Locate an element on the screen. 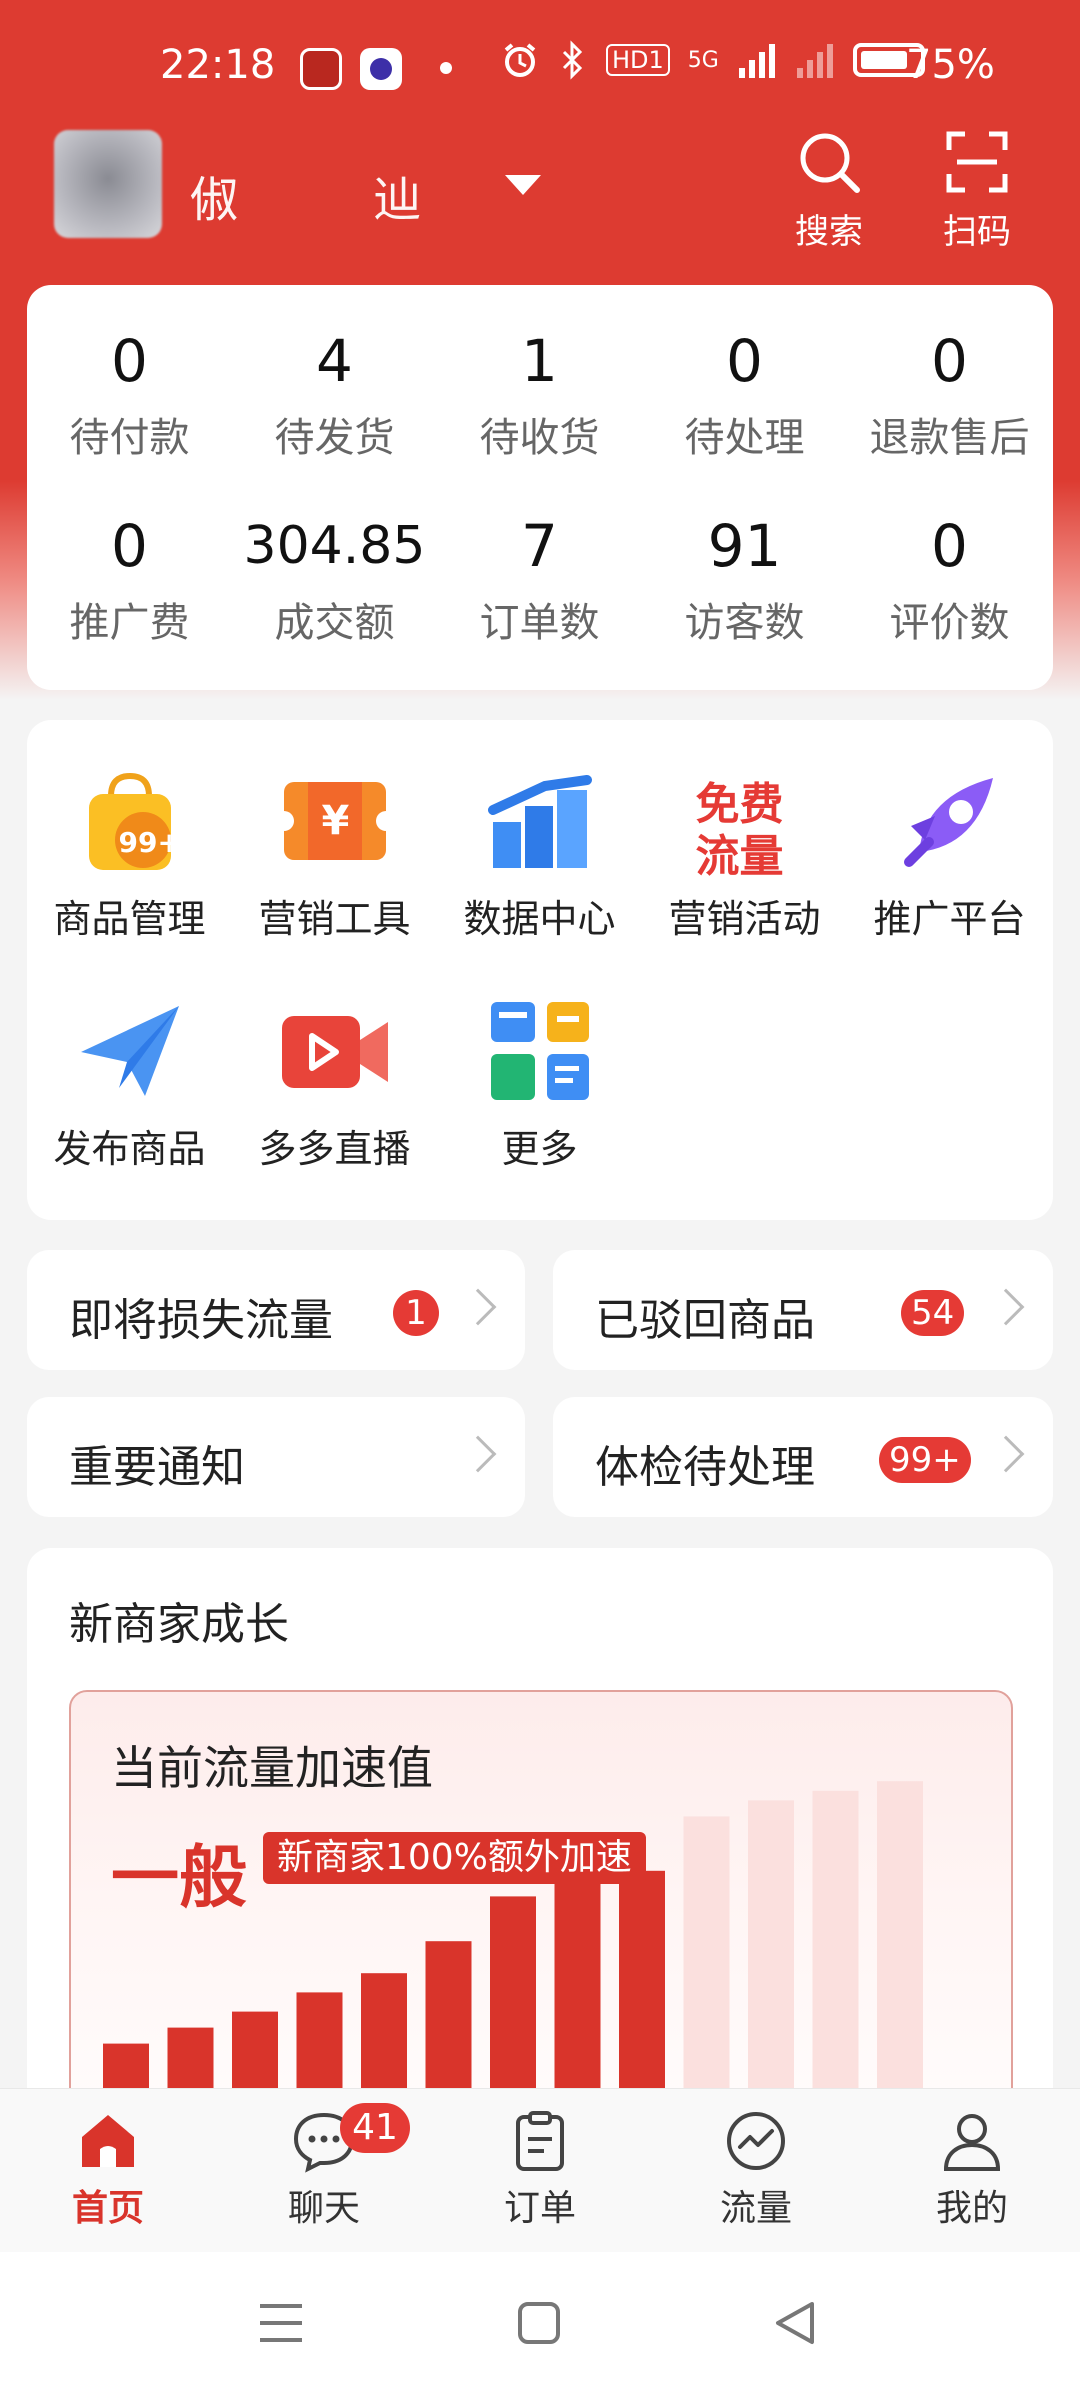  status-icons: HD1 5G is located at coordinates (712, 60).